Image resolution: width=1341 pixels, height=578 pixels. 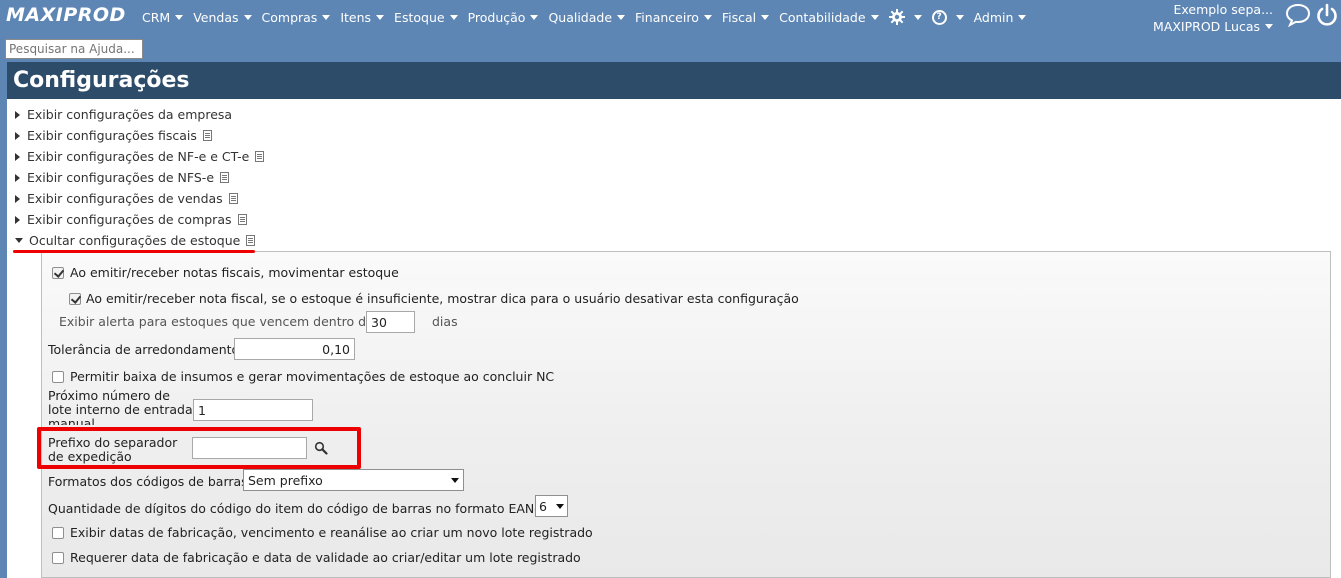 I want to click on section-label: Exibir configurações de vendas, so click(x=125, y=198).